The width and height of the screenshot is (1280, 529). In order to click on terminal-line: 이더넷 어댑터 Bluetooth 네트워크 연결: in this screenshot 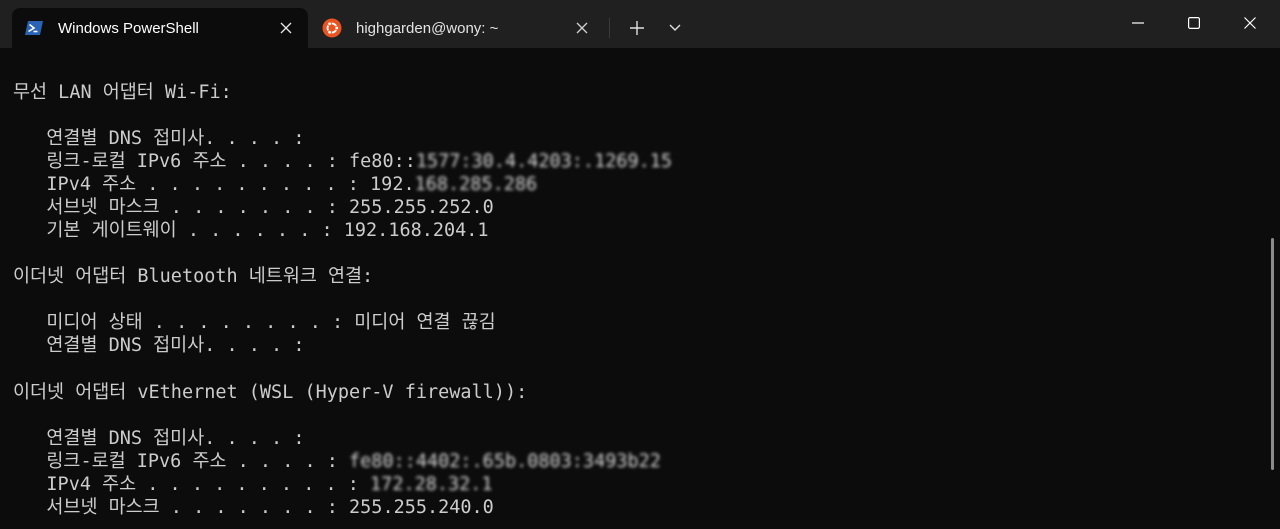, I will do `click(193, 276)`.